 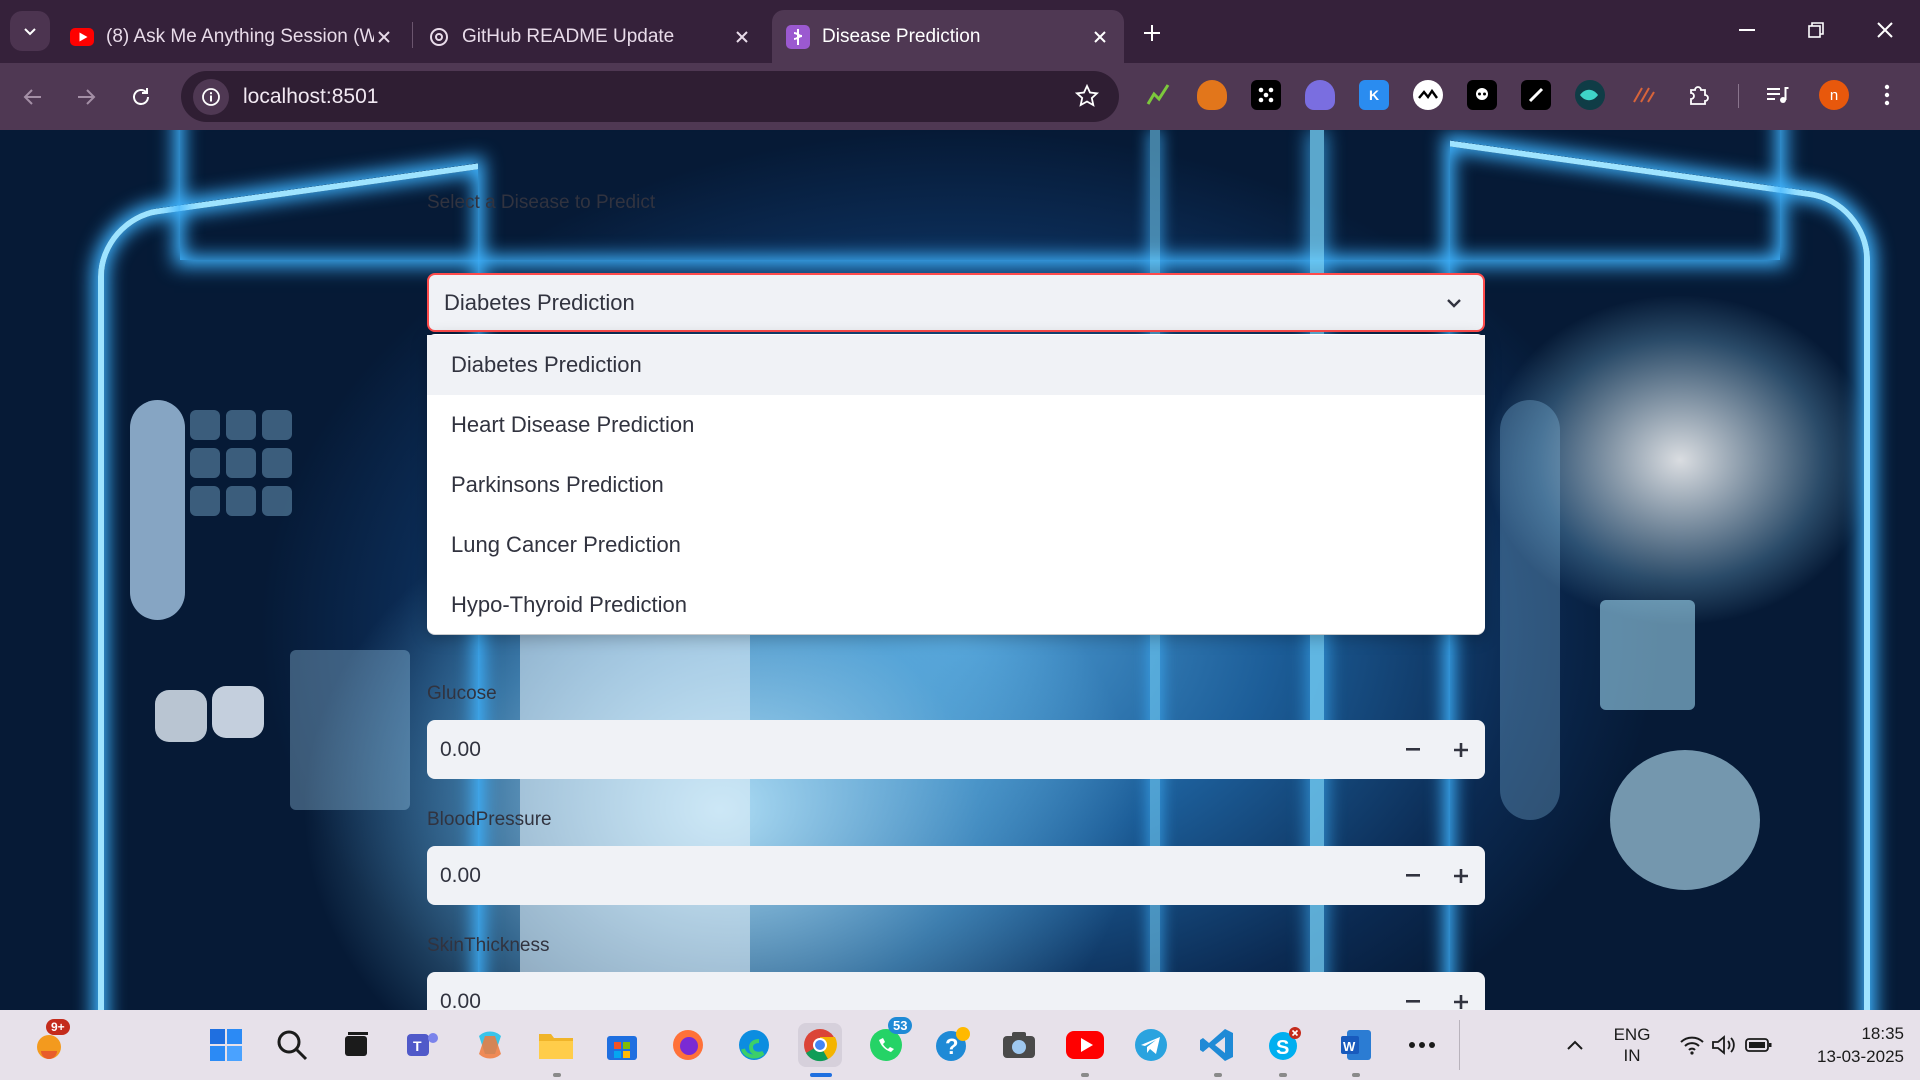 What do you see at coordinates (1726, 1045) in the screenshot?
I see `system-tray-status` at bounding box center [1726, 1045].